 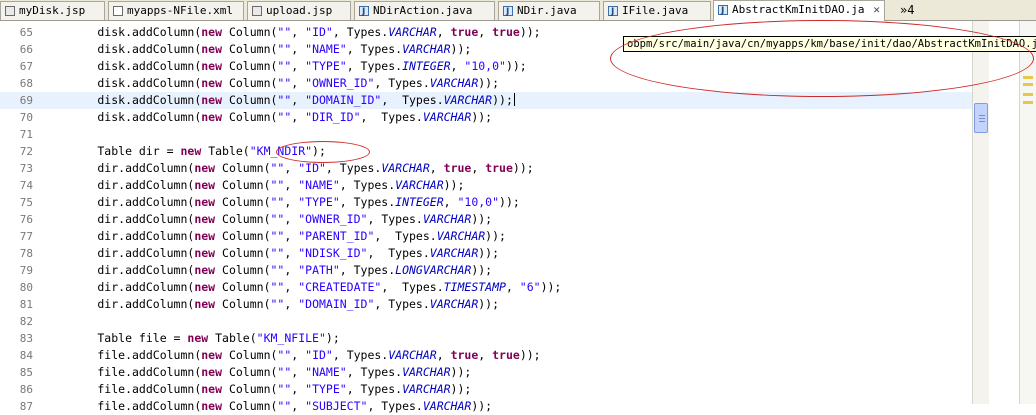 I want to click on code-text: Table file = new Table("KM_NFILE");, so click(x=191, y=338).